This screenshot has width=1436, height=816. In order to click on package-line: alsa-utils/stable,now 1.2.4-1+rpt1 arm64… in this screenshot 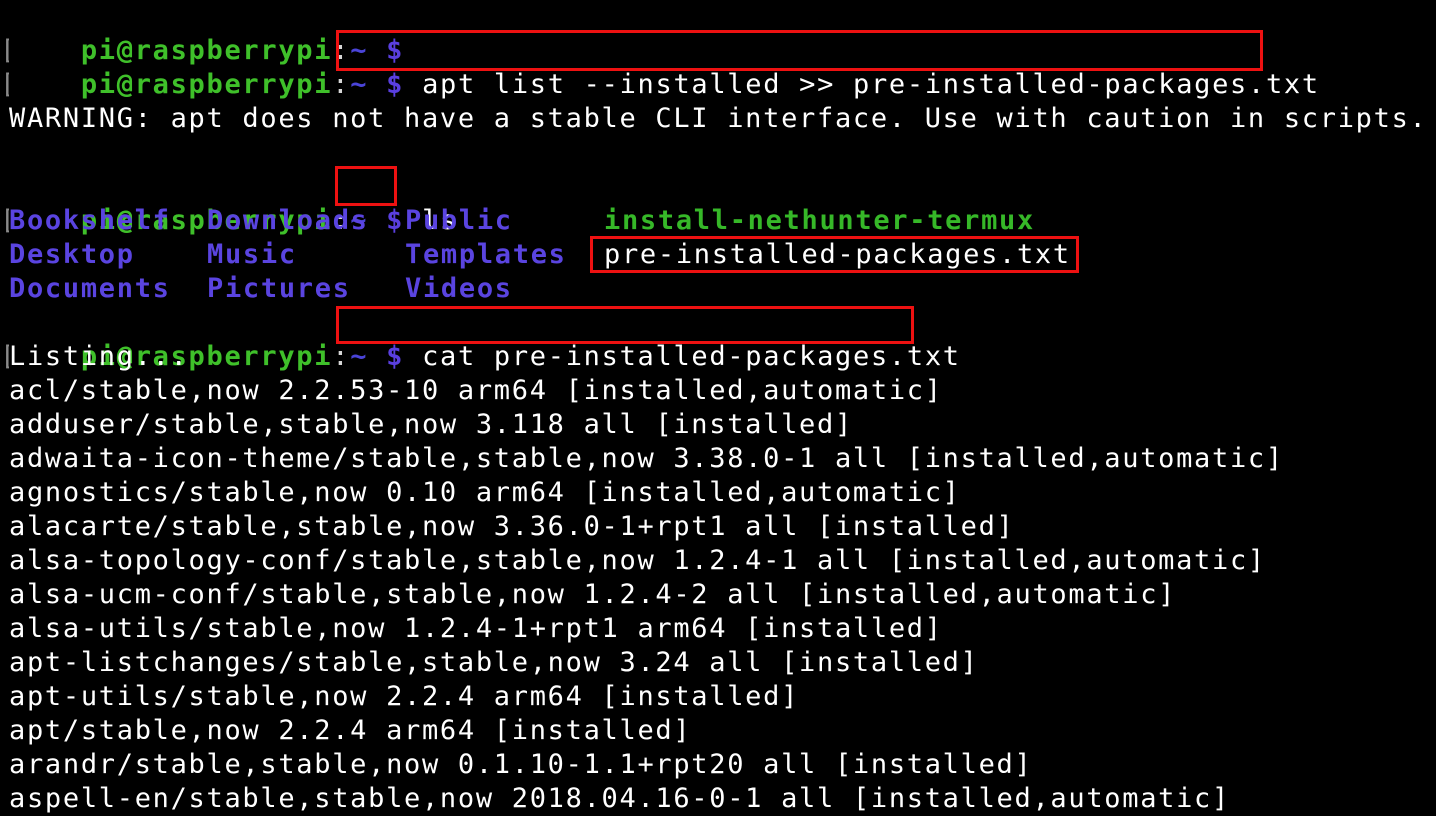, I will do `click(476, 628)`.